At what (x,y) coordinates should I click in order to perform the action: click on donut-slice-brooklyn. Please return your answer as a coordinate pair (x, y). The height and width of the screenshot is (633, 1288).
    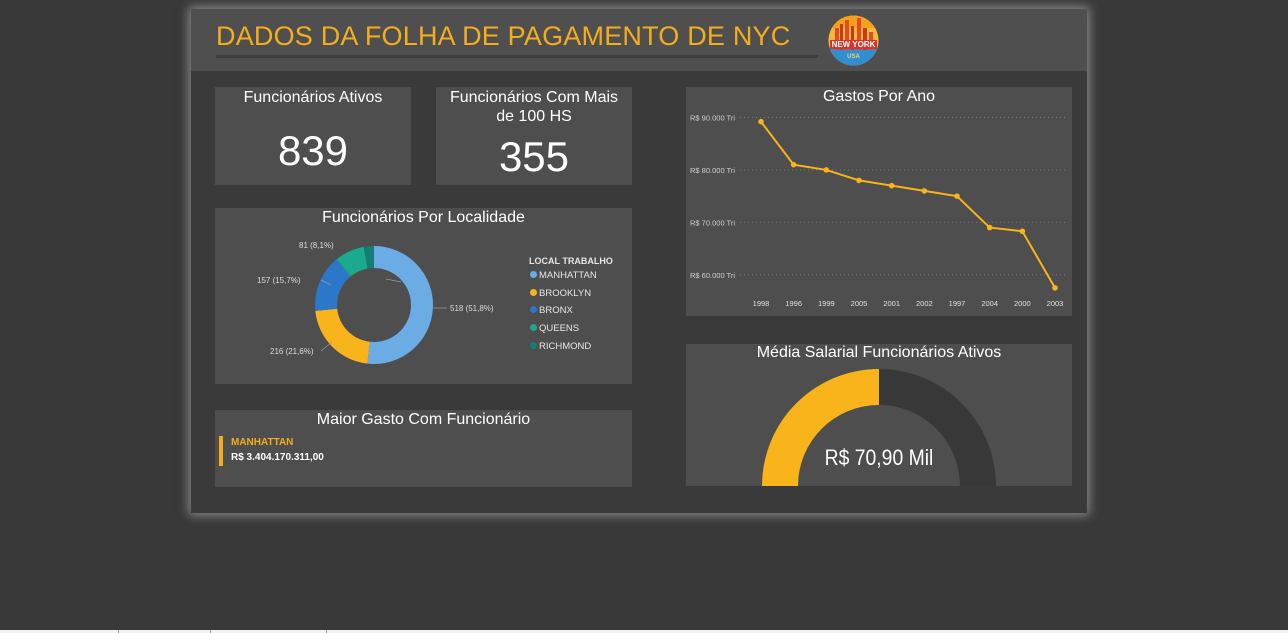
    Looking at the image, I should click on (342, 336).